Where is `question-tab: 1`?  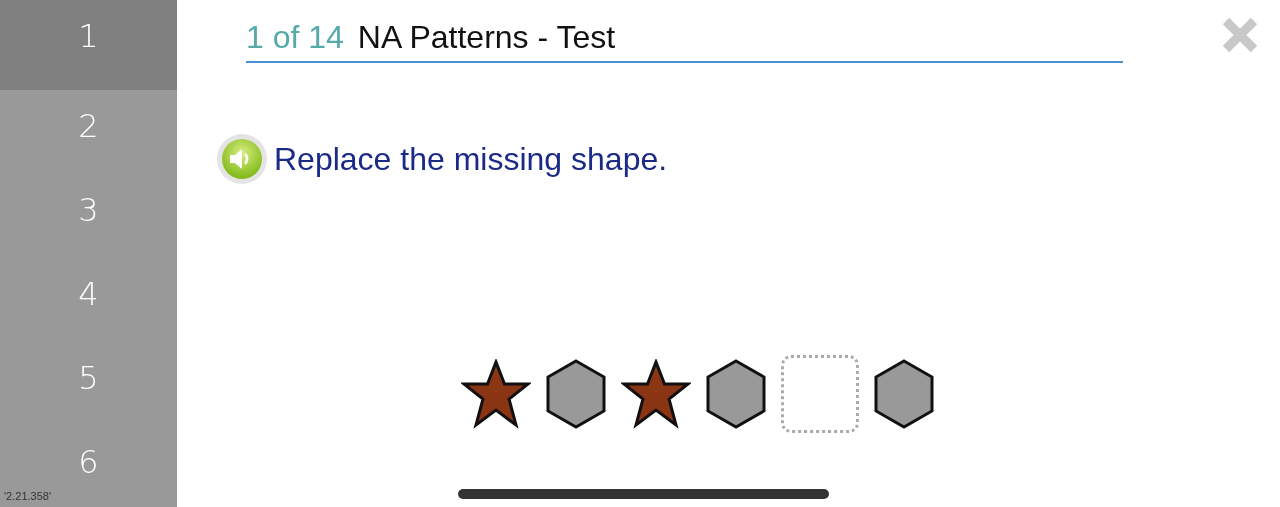
question-tab: 1 is located at coordinates (88, 45).